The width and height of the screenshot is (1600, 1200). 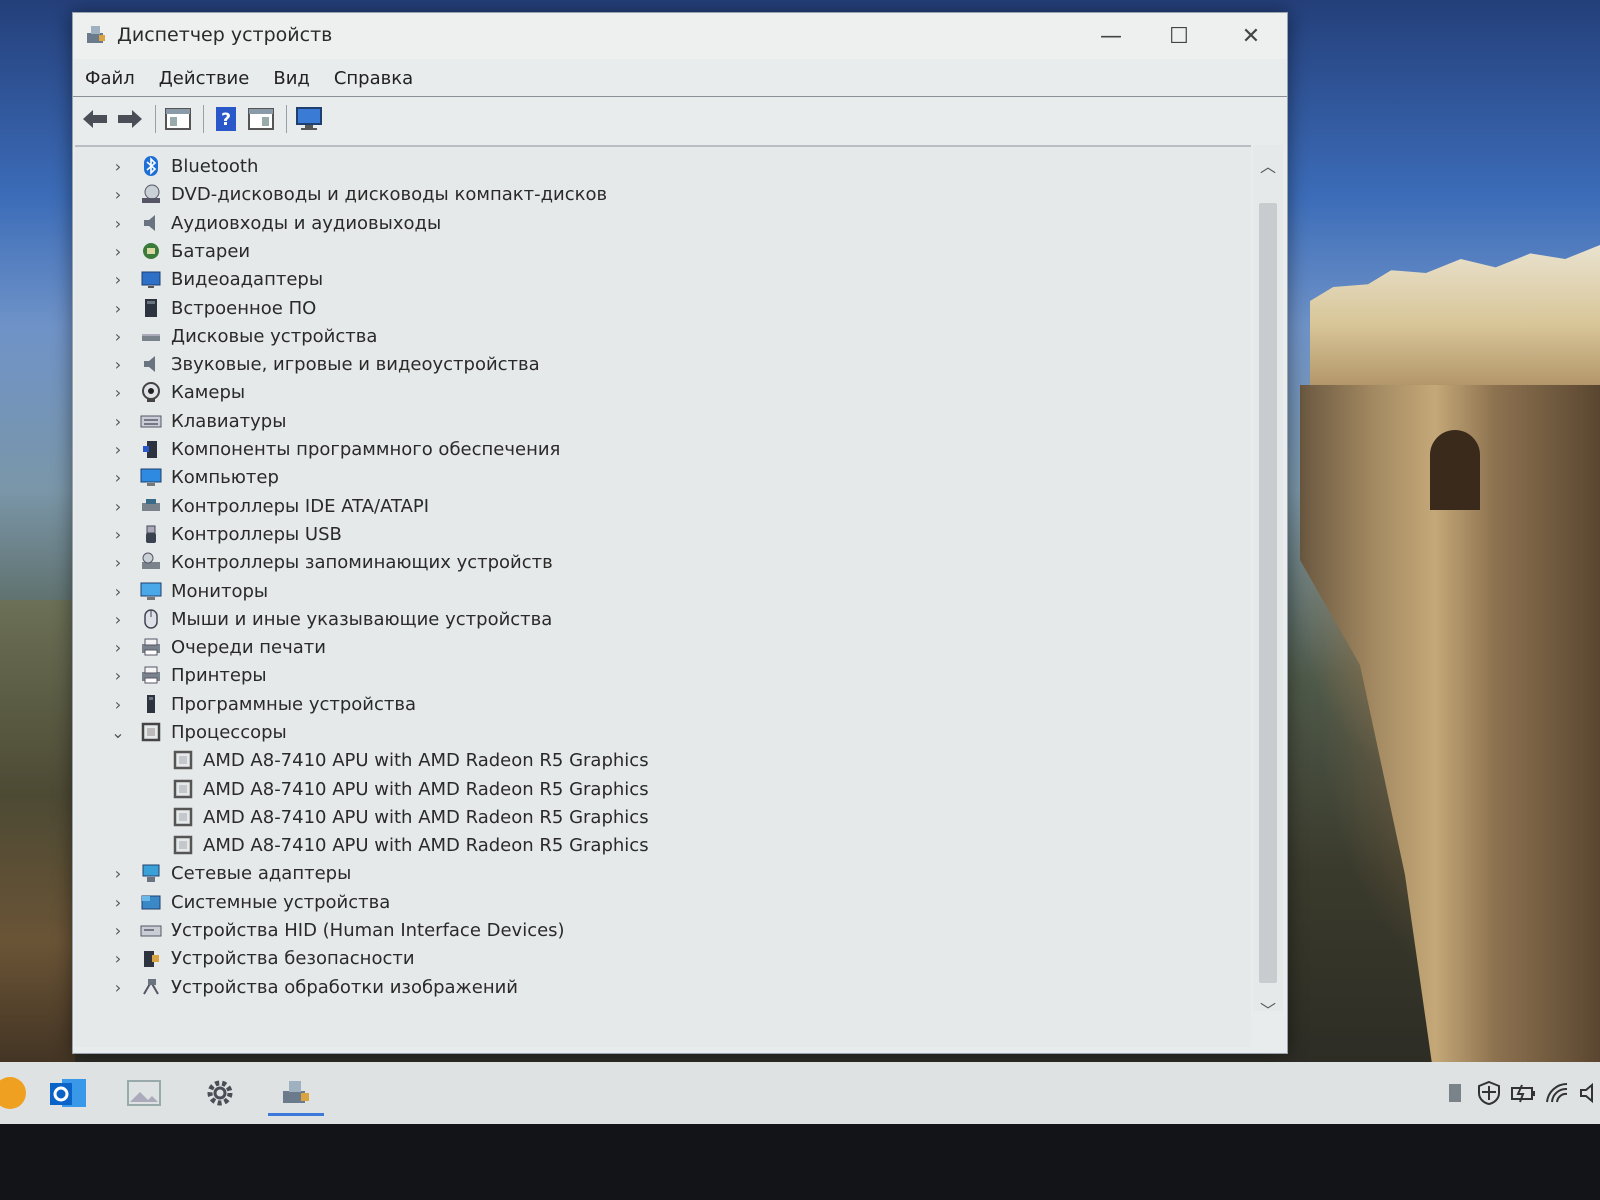 I want to click on tree-category-row: ⌄ Процессоры, so click(x=198, y=732).